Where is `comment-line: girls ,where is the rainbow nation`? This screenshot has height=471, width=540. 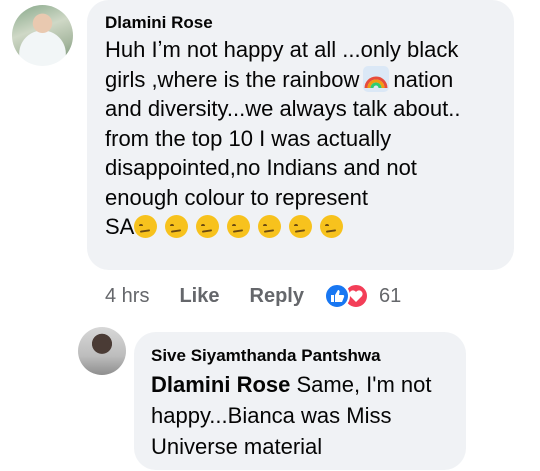
comment-line: girls ,where is the rainbow nation is located at coordinates (305, 80).